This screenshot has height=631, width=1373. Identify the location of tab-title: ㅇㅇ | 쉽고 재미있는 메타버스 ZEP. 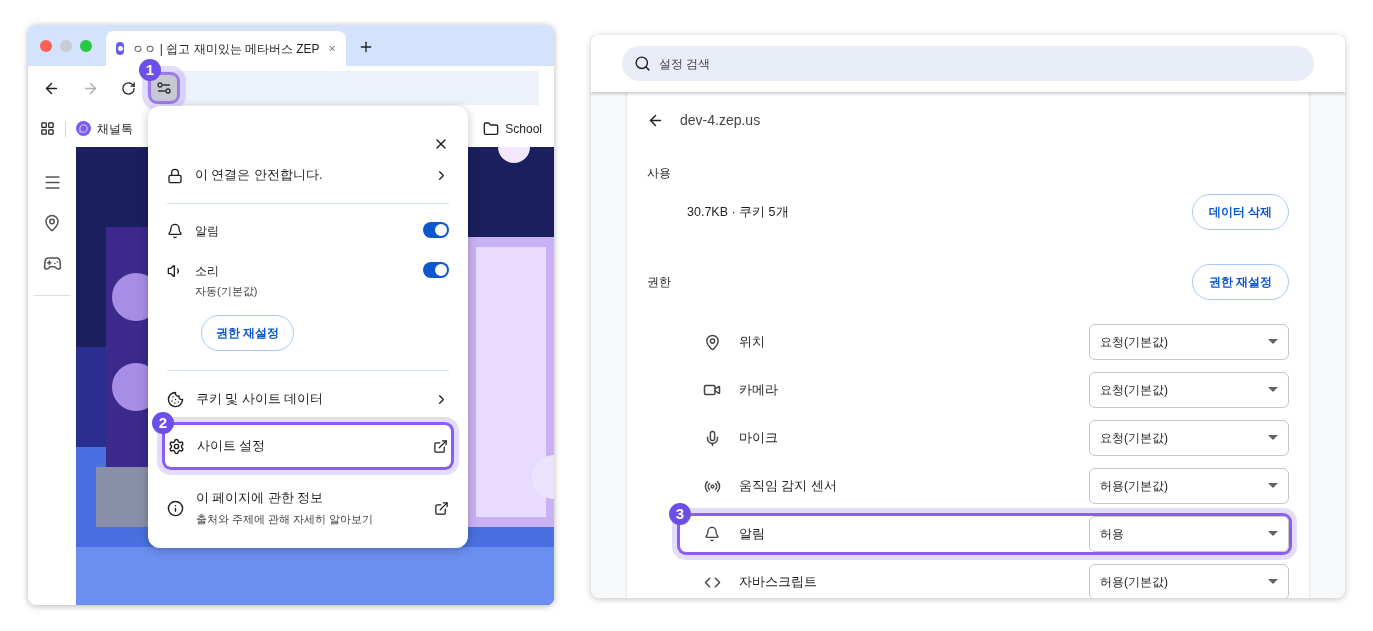
(226, 49).